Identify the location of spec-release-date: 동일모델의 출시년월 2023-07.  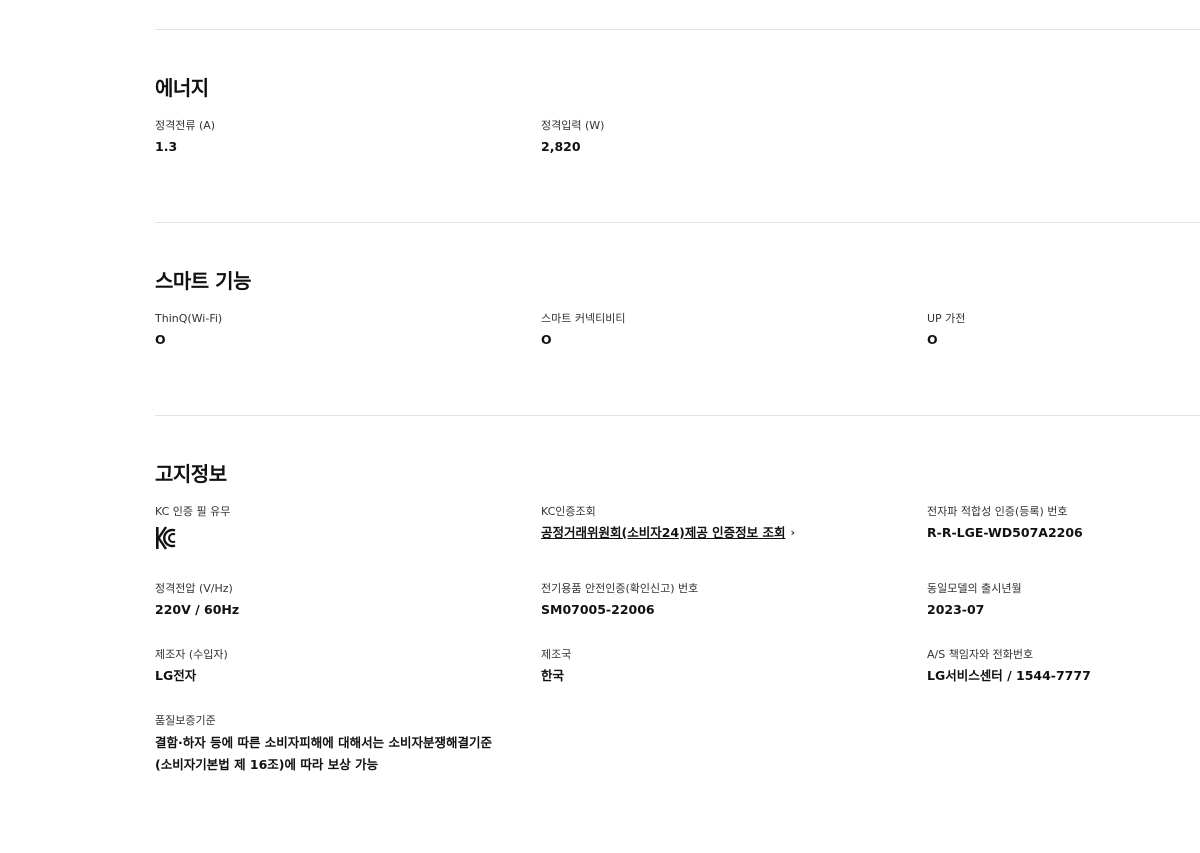
(974, 600).